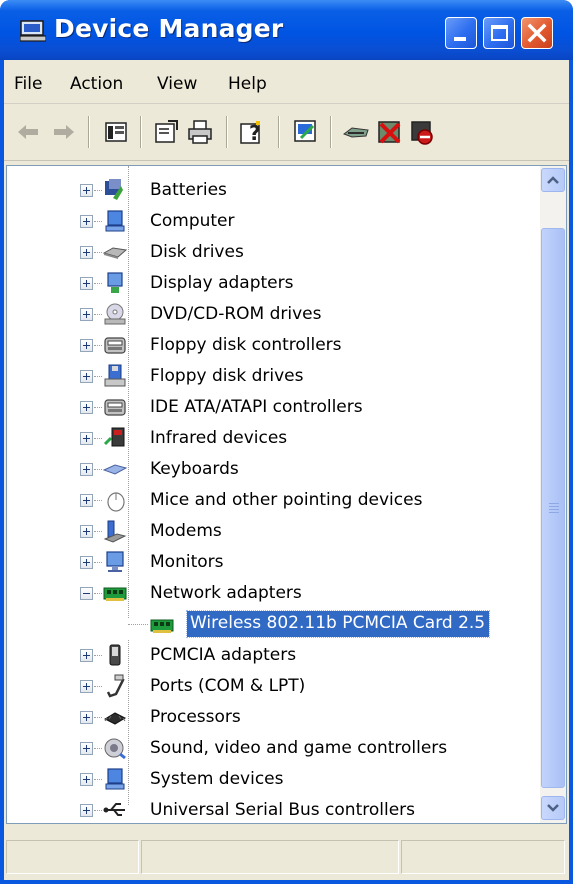  I want to click on close-icon, so click(537, 33).